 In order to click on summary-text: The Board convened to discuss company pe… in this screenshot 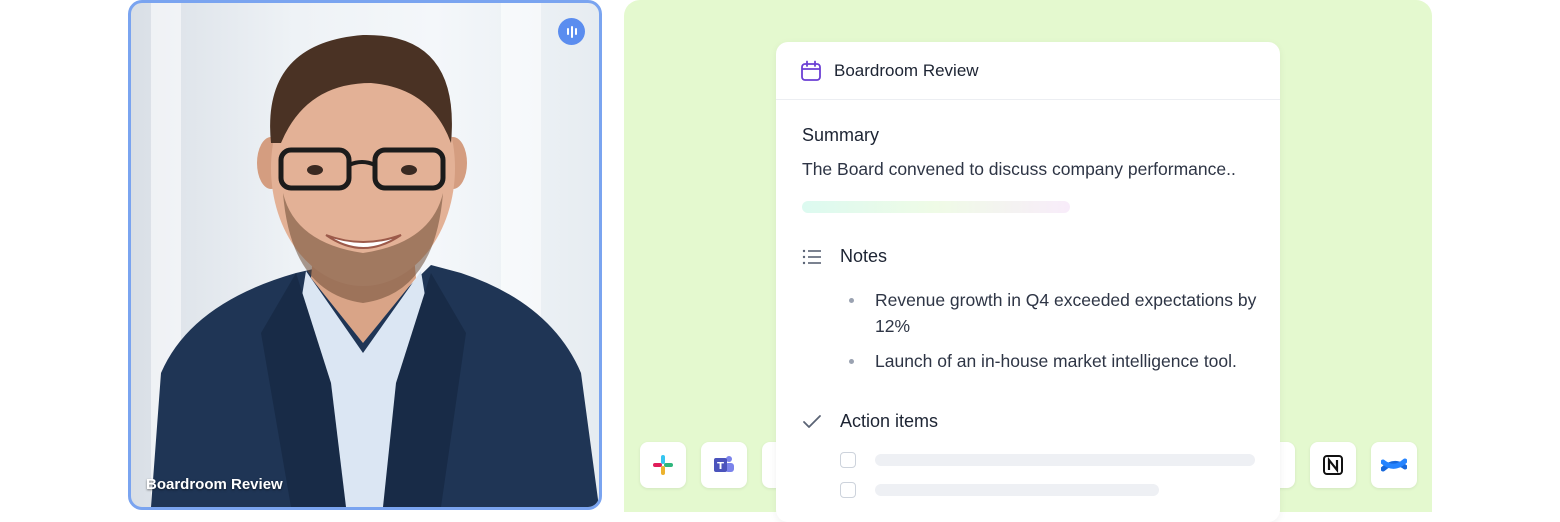, I will do `click(1019, 169)`.